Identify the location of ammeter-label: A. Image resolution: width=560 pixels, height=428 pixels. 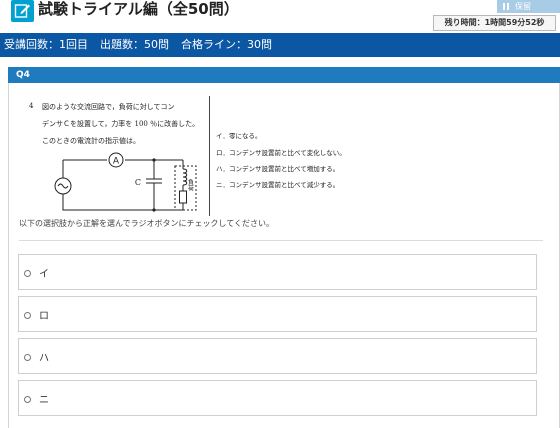
(116, 162).